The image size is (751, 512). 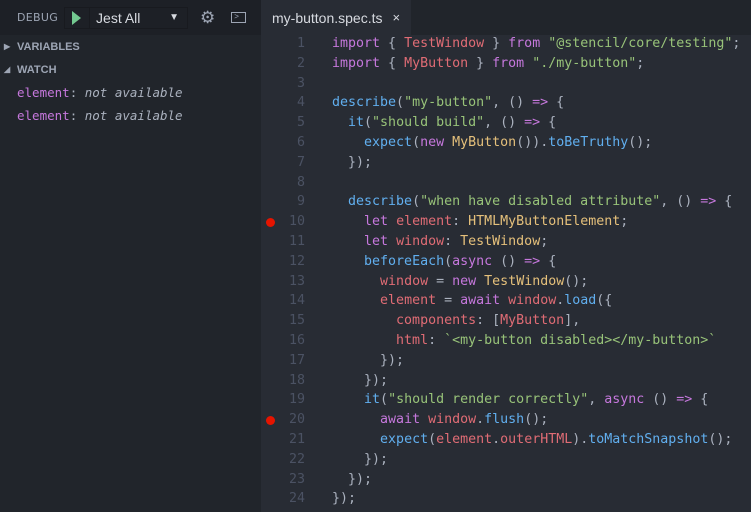 What do you see at coordinates (130, 69) in the screenshot?
I see `watch-section-header: ◢ WATCH` at bounding box center [130, 69].